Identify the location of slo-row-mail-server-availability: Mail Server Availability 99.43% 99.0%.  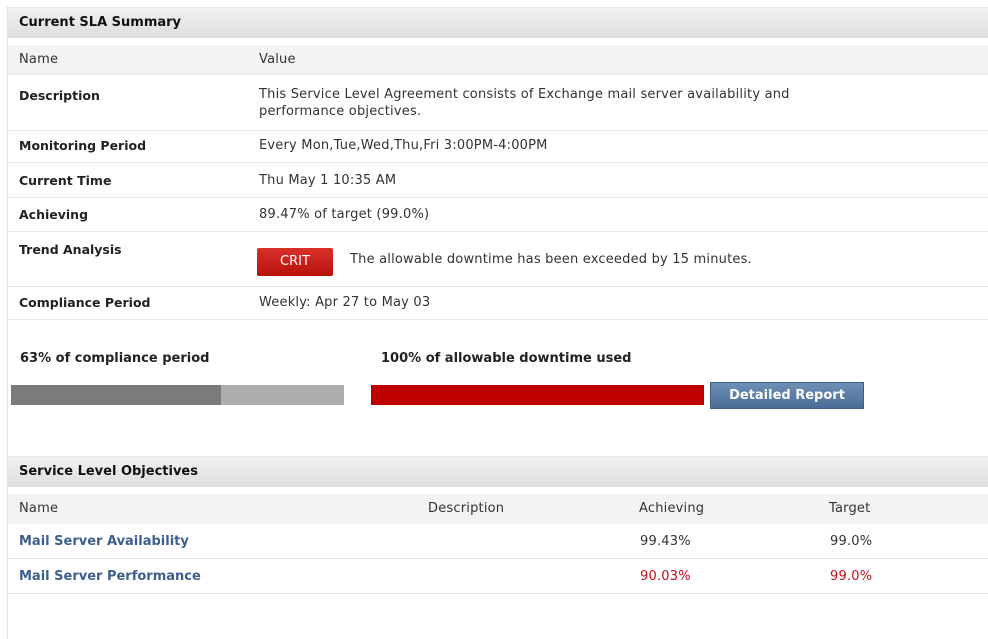
(498, 542).